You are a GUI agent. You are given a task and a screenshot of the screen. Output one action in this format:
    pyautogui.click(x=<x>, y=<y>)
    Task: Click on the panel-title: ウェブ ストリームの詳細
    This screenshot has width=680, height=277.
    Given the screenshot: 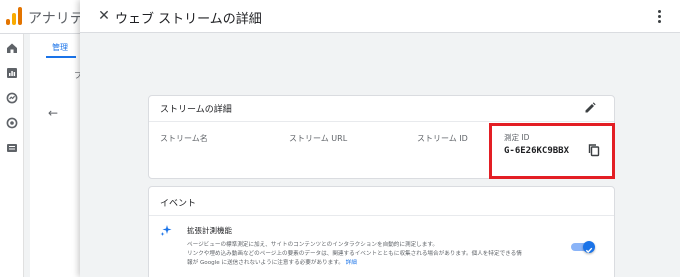 What is the action you would take?
    pyautogui.click(x=188, y=19)
    